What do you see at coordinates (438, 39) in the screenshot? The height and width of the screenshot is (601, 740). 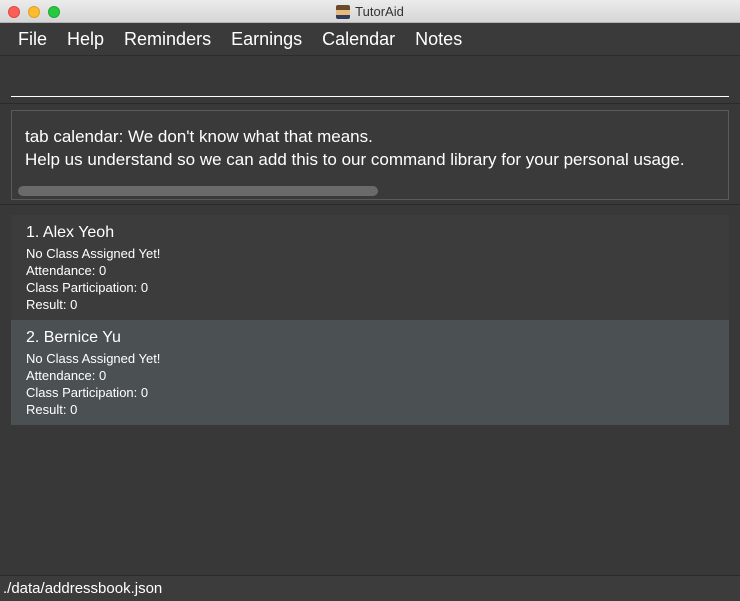 I see `menu-notes: Notes` at bounding box center [438, 39].